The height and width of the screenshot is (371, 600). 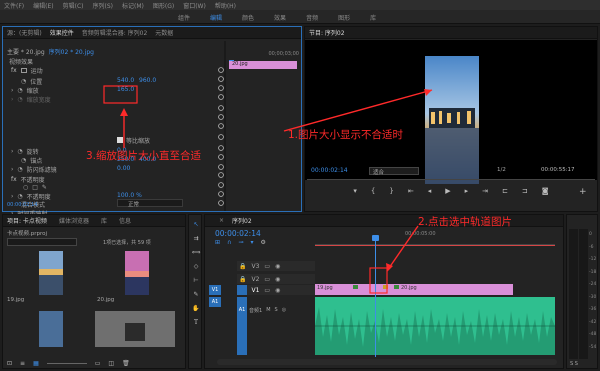 I want to click on mark-in-icon: {, so click(x=373, y=193).